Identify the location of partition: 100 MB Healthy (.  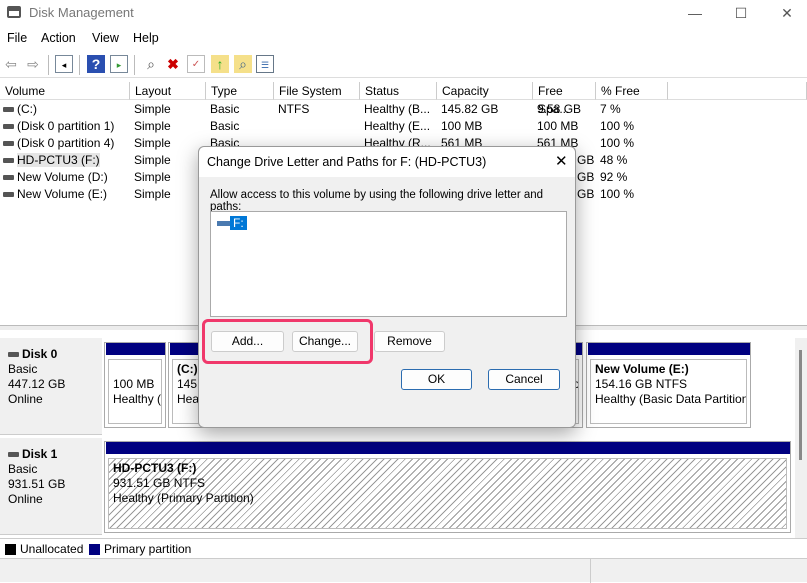
(135, 385).